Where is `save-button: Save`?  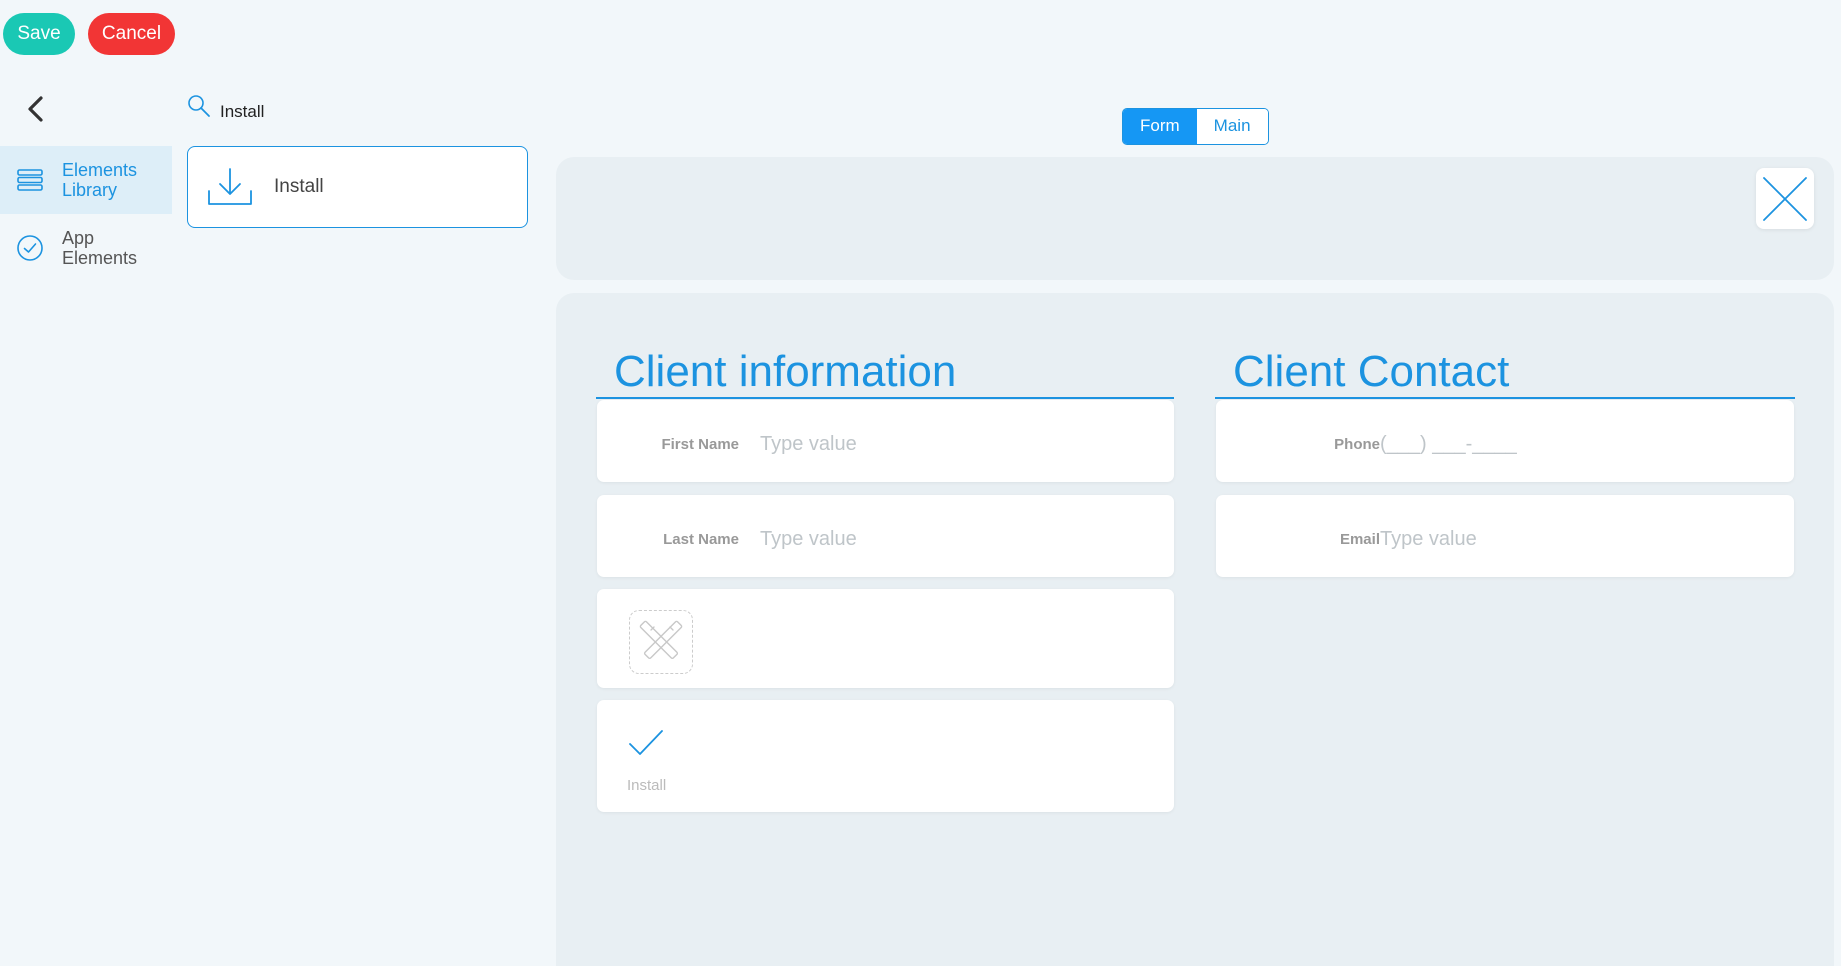 save-button: Save is located at coordinates (39, 34).